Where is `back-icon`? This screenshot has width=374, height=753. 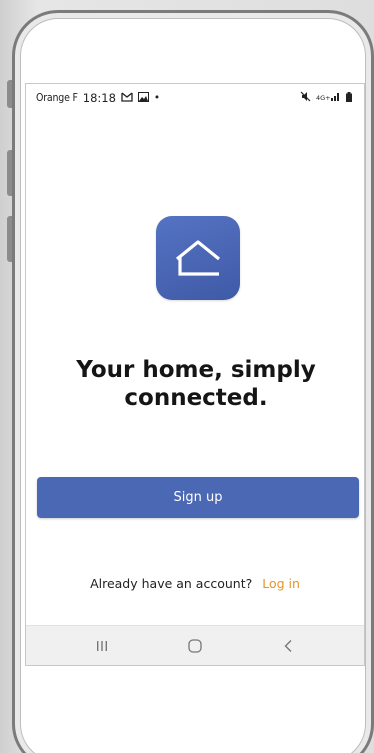 back-icon is located at coordinates (288, 645).